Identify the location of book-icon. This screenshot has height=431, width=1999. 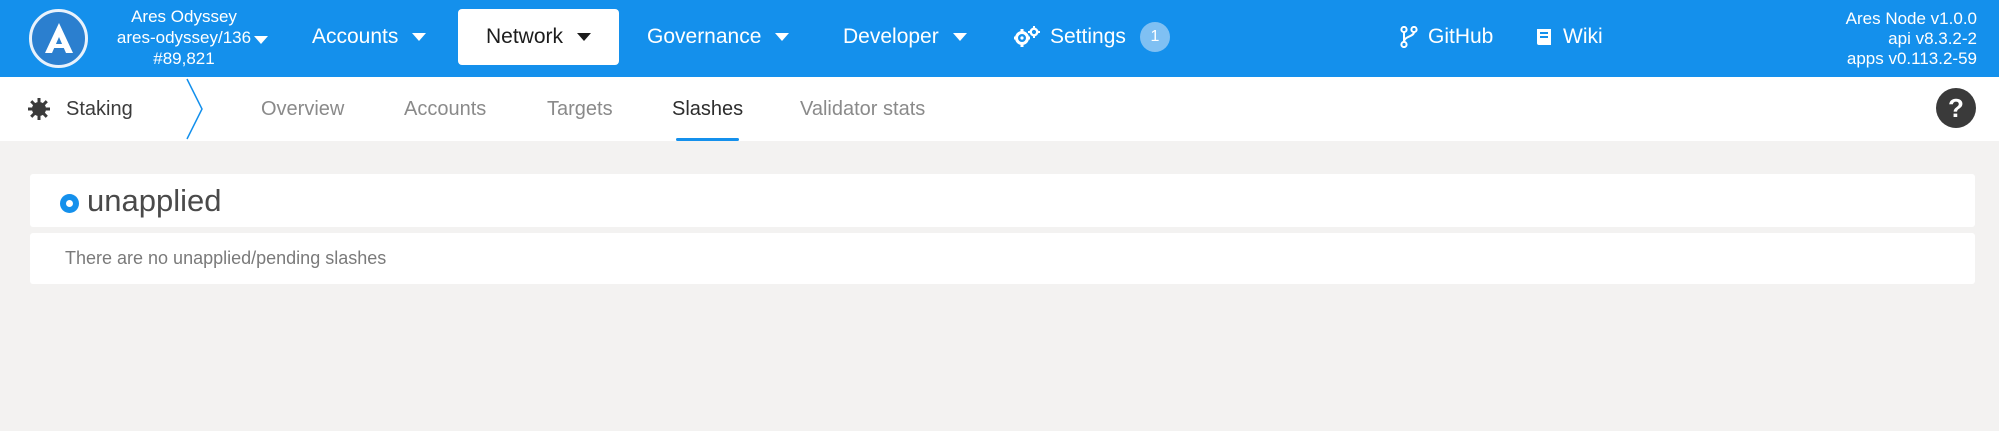
(1544, 37).